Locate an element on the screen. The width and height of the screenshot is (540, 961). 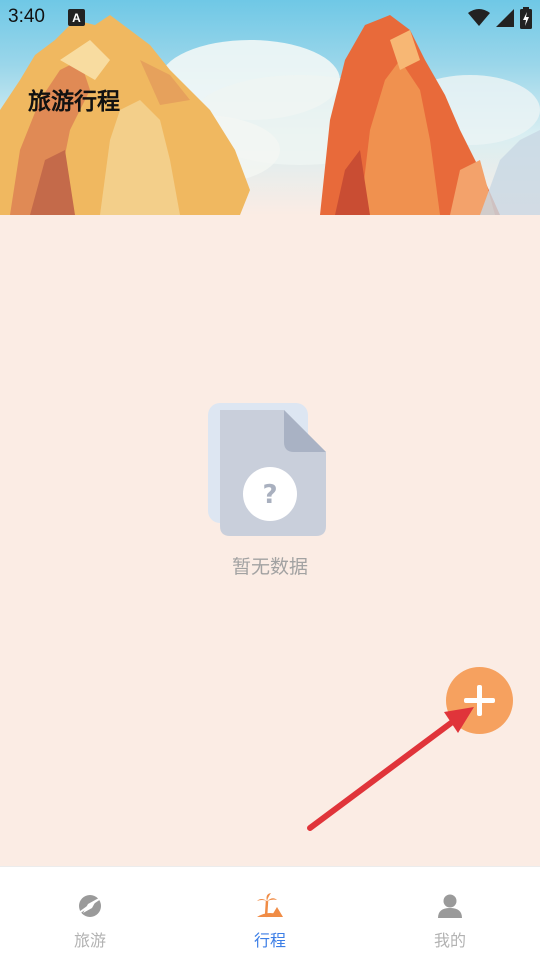
battery-charging-icon is located at coordinates (526, 18).